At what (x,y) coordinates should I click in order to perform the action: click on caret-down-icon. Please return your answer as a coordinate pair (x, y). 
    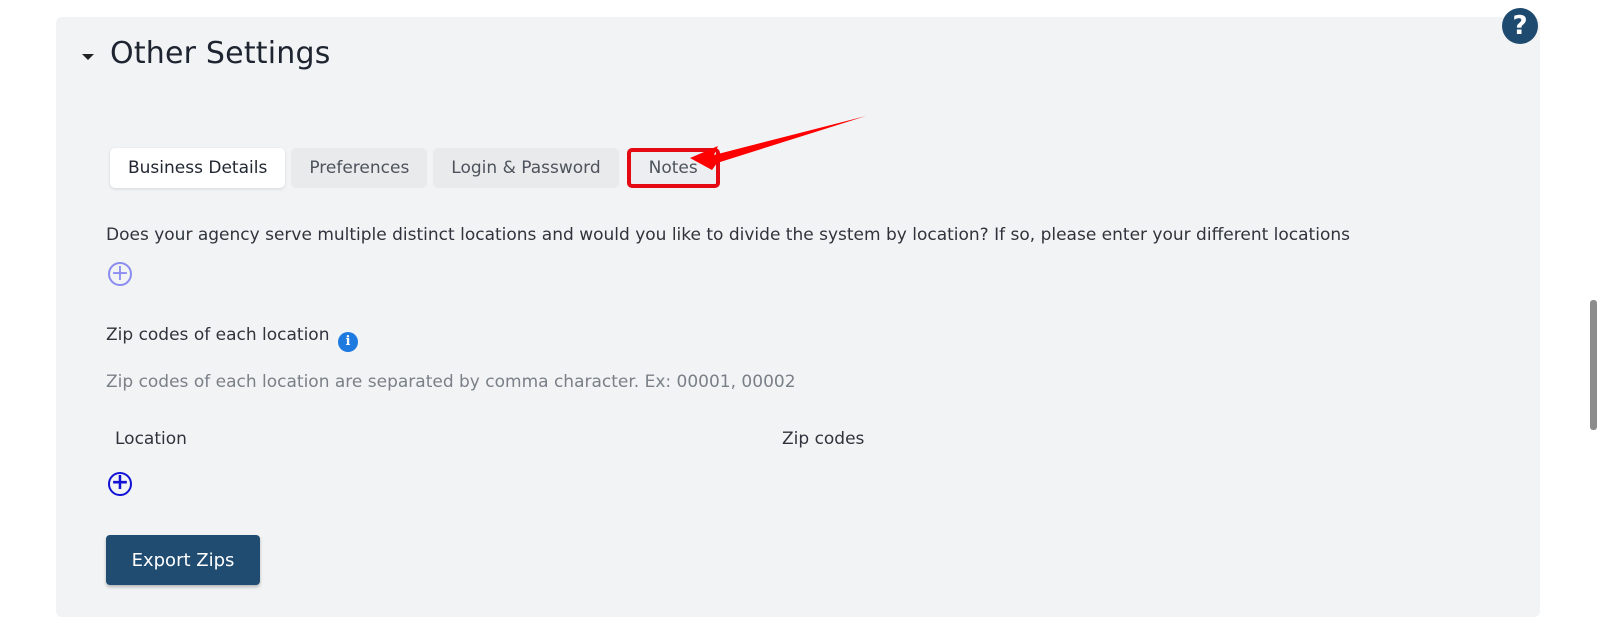
    Looking at the image, I should click on (88, 56).